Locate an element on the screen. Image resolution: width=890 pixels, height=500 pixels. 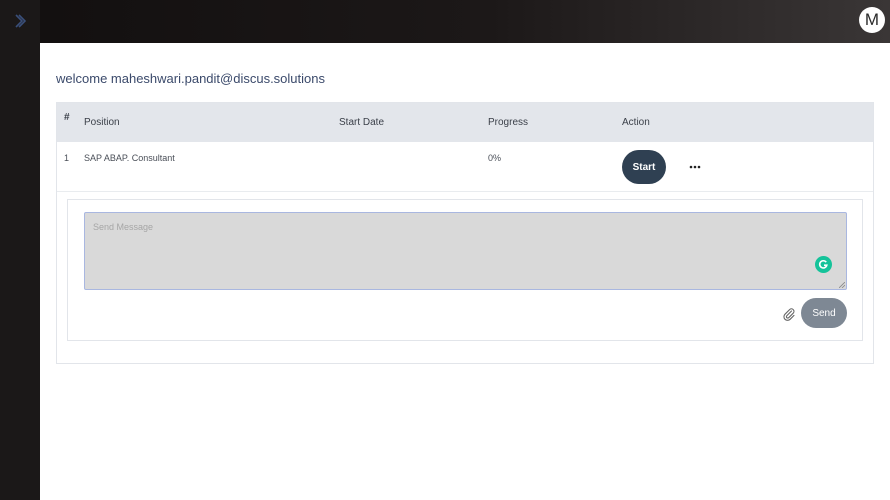
send-button: Send is located at coordinates (824, 313).